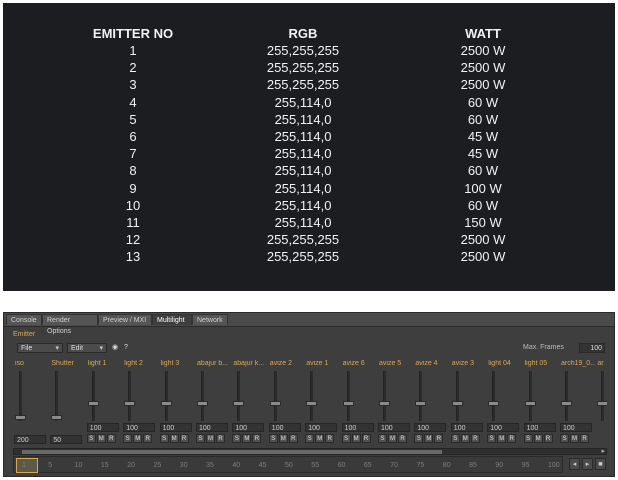 The height and width of the screenshot is (480, 618). What do you see at coordinates (66, 439) in the screenshot?
I see `channel-value-input: 50` at bounding box center [66, 439].